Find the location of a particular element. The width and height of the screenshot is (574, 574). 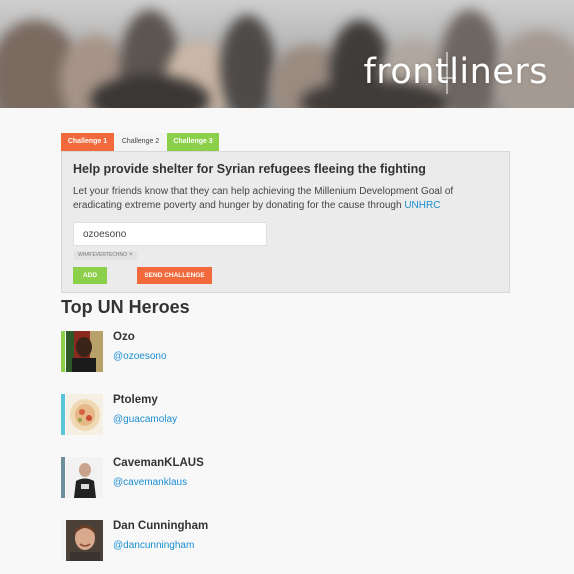

tab-challenge-2: Challenge 2 is located at coordinates (140, 142).